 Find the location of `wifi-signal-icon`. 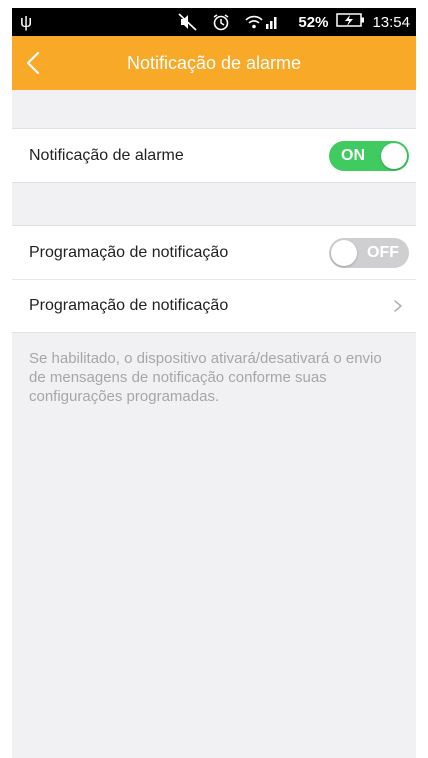

wifi-signal-icon is located at coordinates (262, 22).